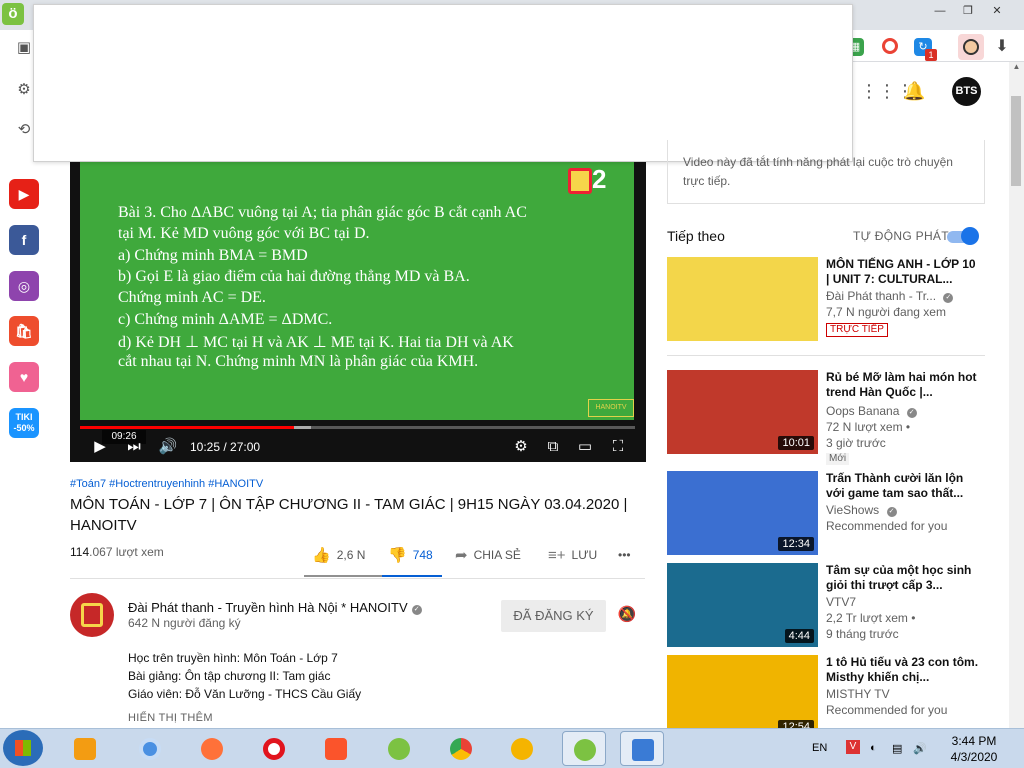  What do you see at coordinates (742, 605) in the screenshot?
I see `video-thumbnail: 4:44` at bounding box center [742, 605].